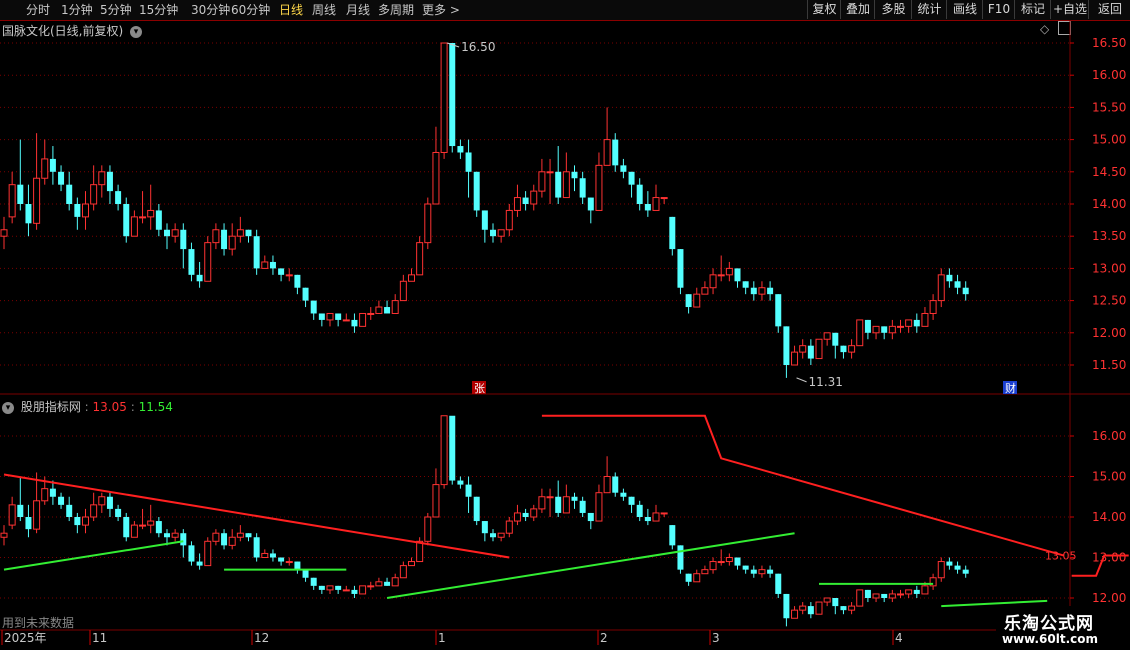  I want to click on low-price-label: 11.31, so click(826, 382).